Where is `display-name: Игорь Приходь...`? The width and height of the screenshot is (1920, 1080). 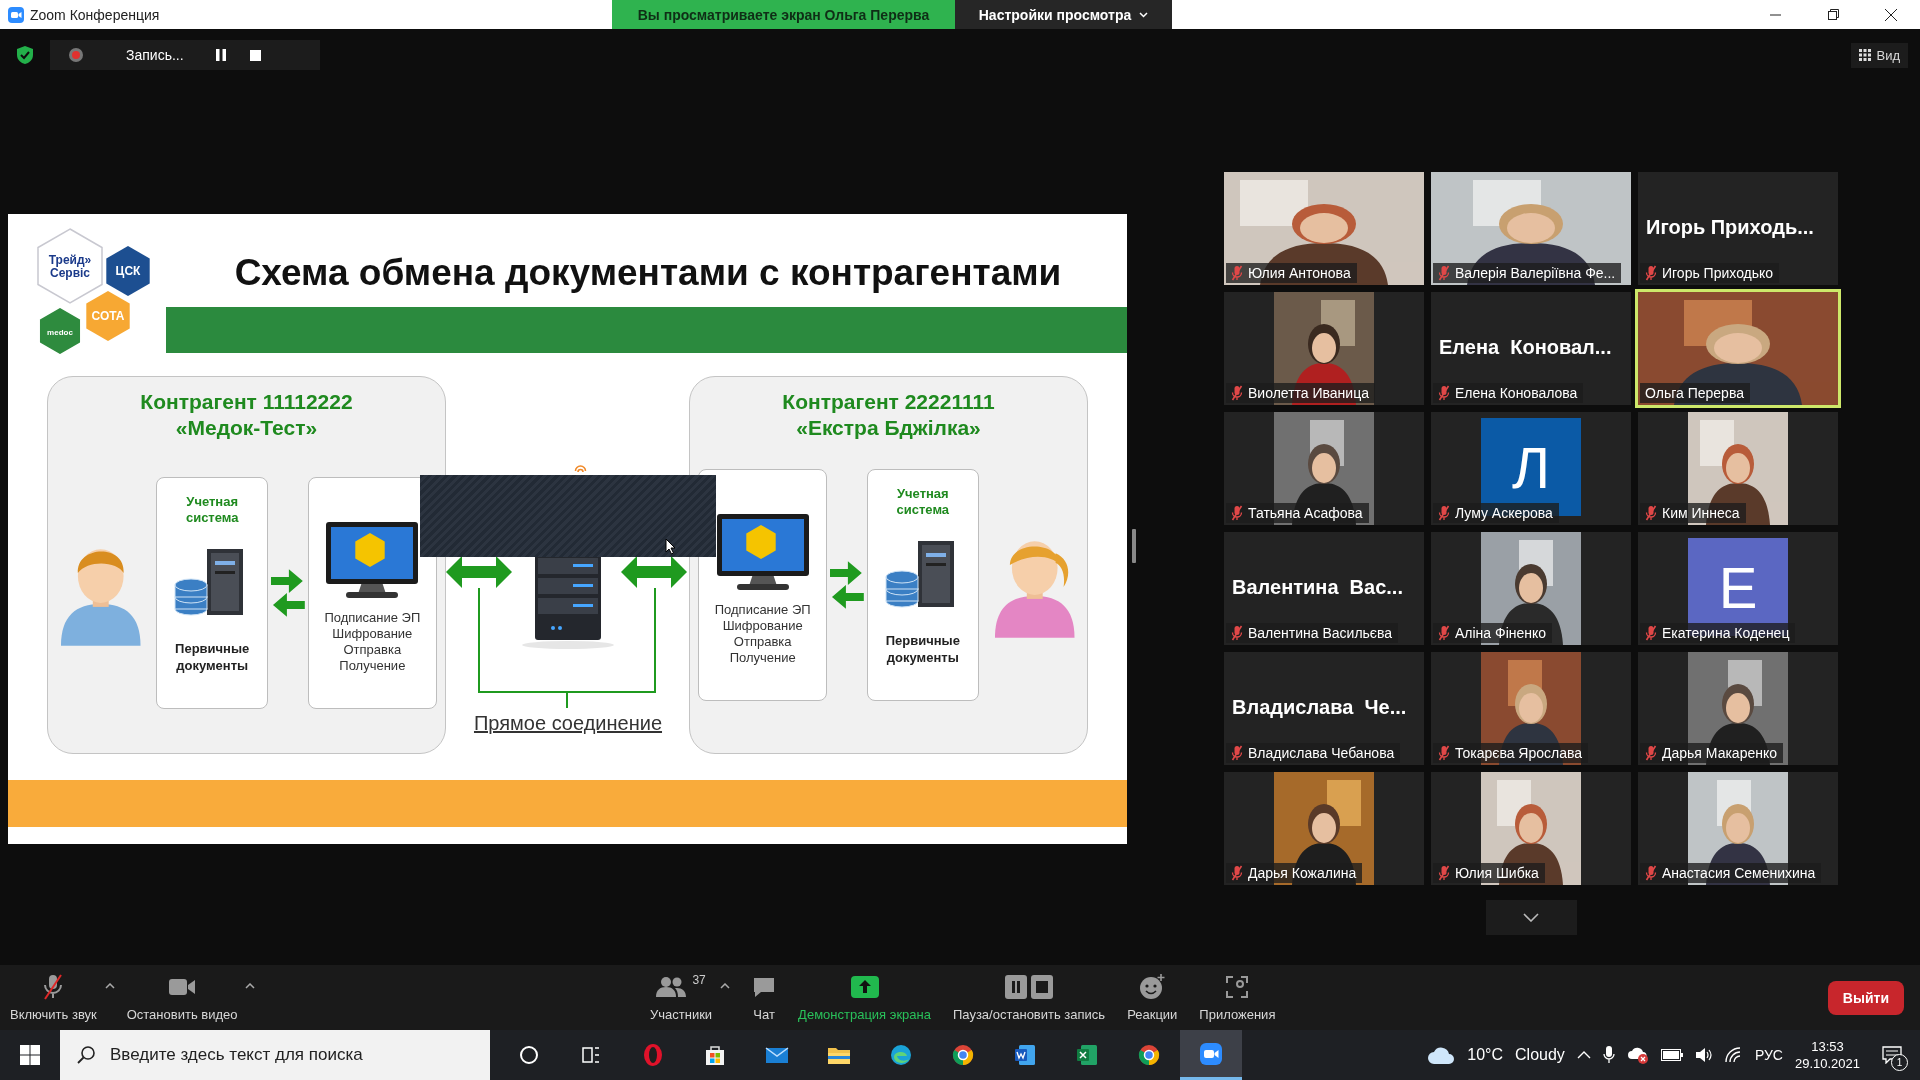 display-name: Игорь Приходь... is located at coordinates (1730, 227).